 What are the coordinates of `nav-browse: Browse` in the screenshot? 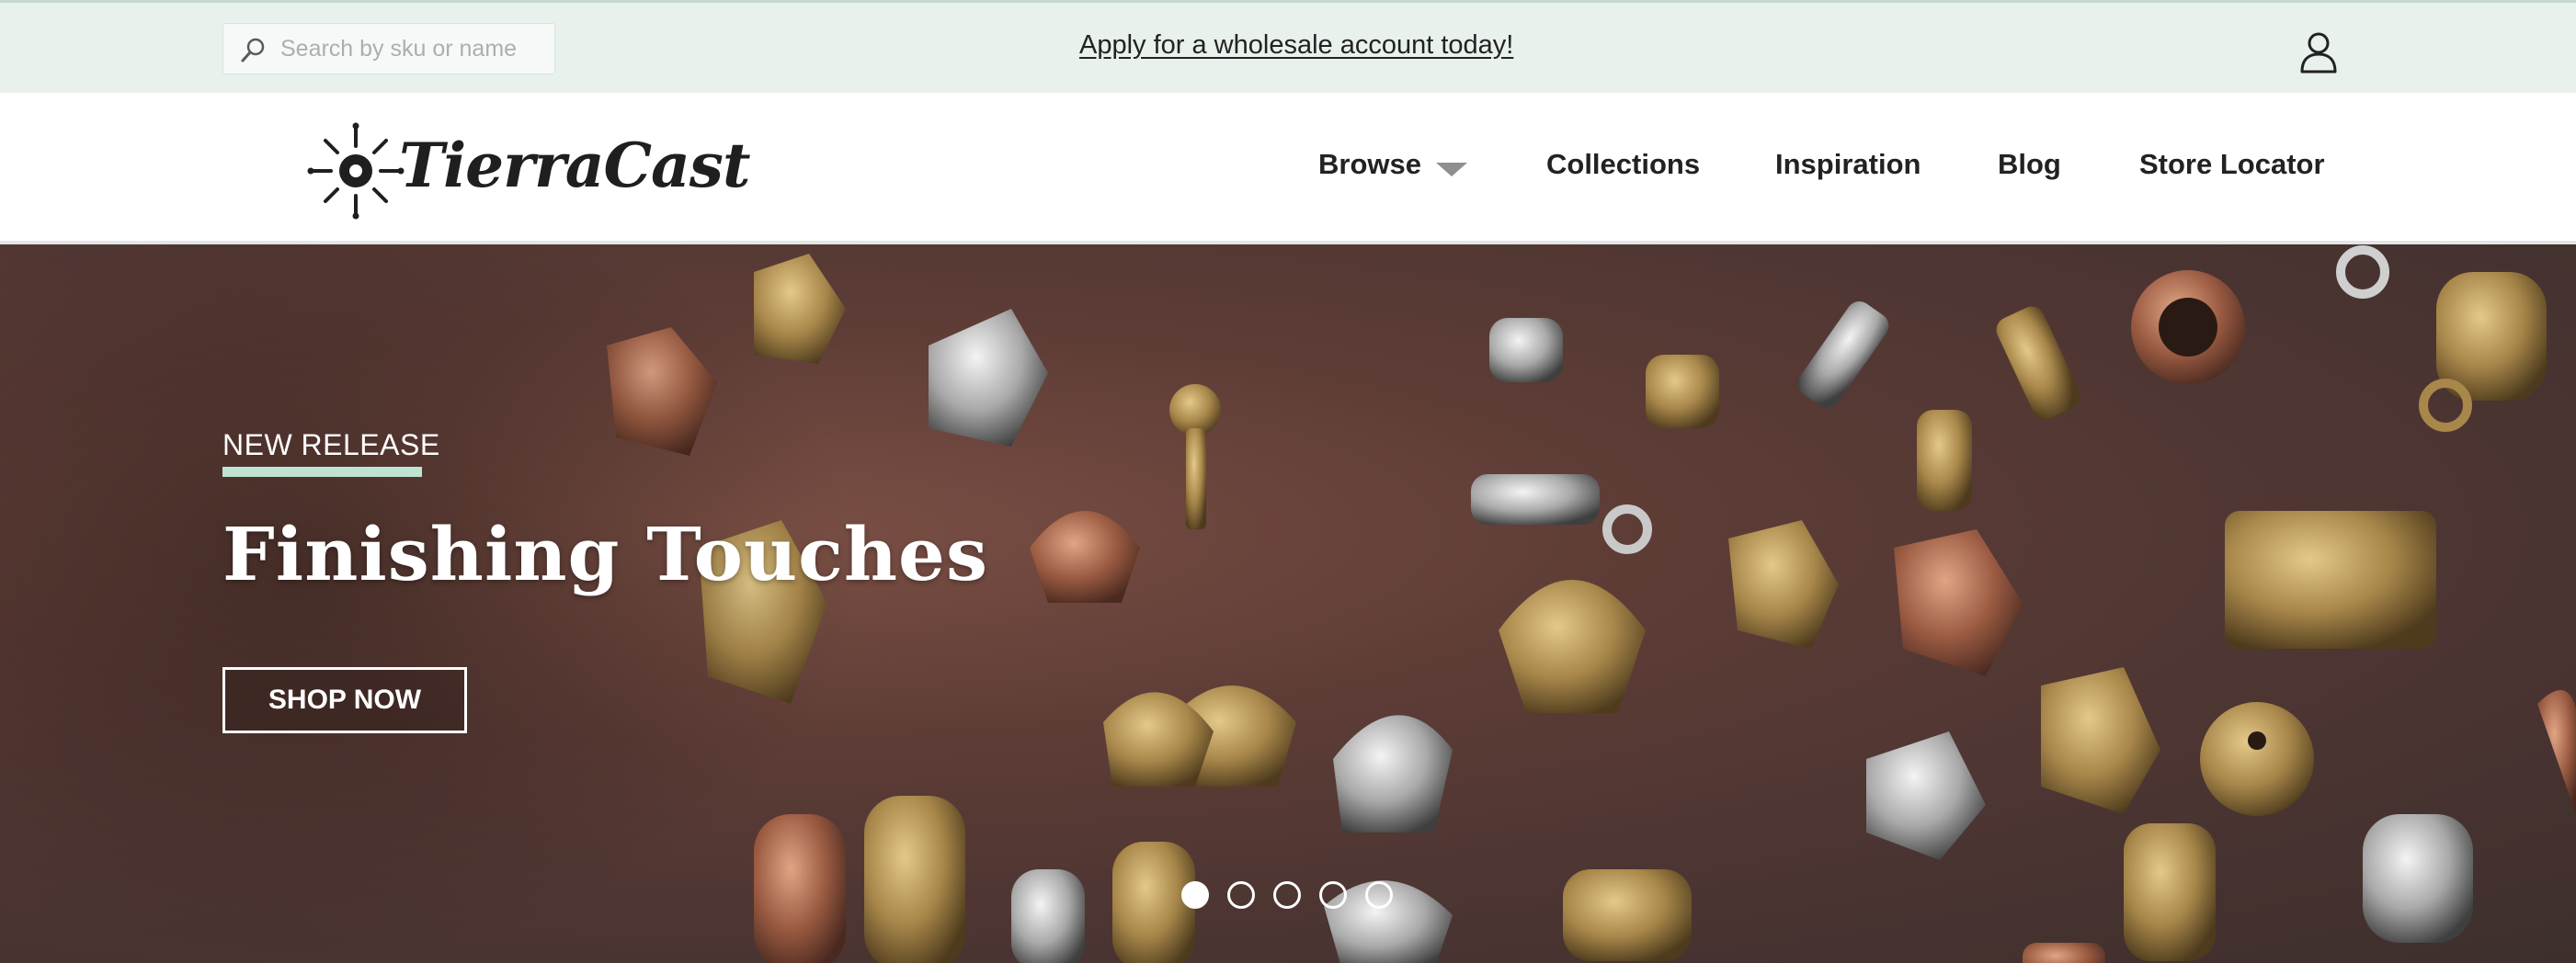 It's located at (1369, 164).